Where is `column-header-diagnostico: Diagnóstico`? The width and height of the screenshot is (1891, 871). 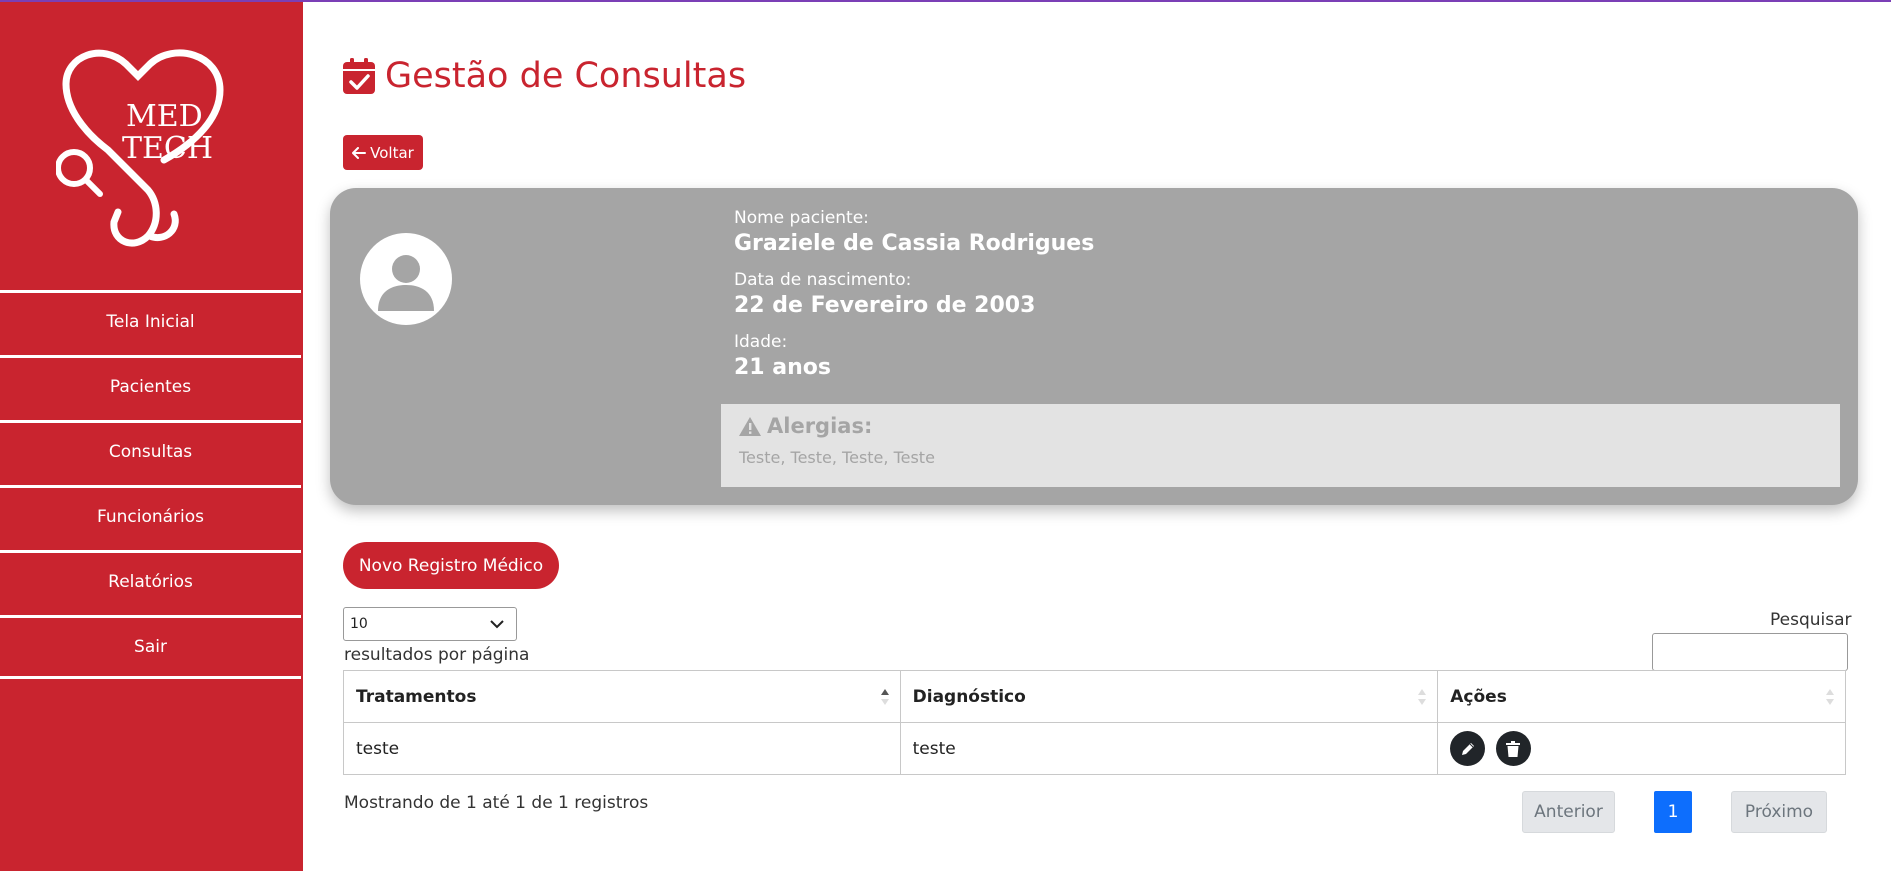 column-header-diagnostico: Diagnóstico is located at coordinates (1169, 696).